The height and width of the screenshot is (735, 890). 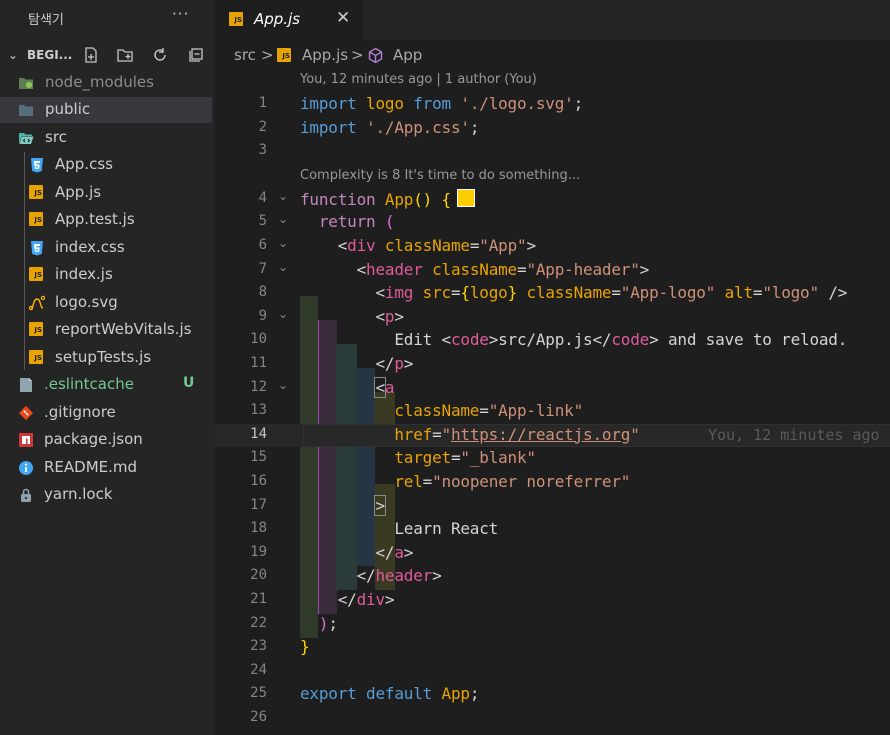 I want to click on new-folder-icon, so click(x=125, y=55).